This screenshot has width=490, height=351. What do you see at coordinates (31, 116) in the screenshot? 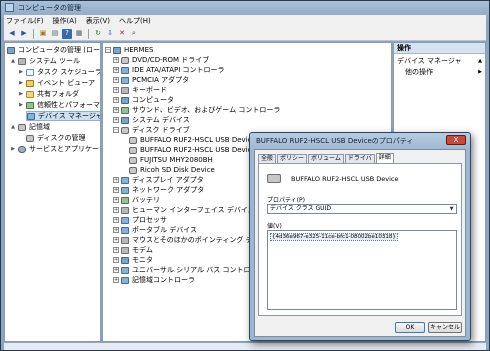
I see `device-manager-icon` at bounding box center [31, 116].